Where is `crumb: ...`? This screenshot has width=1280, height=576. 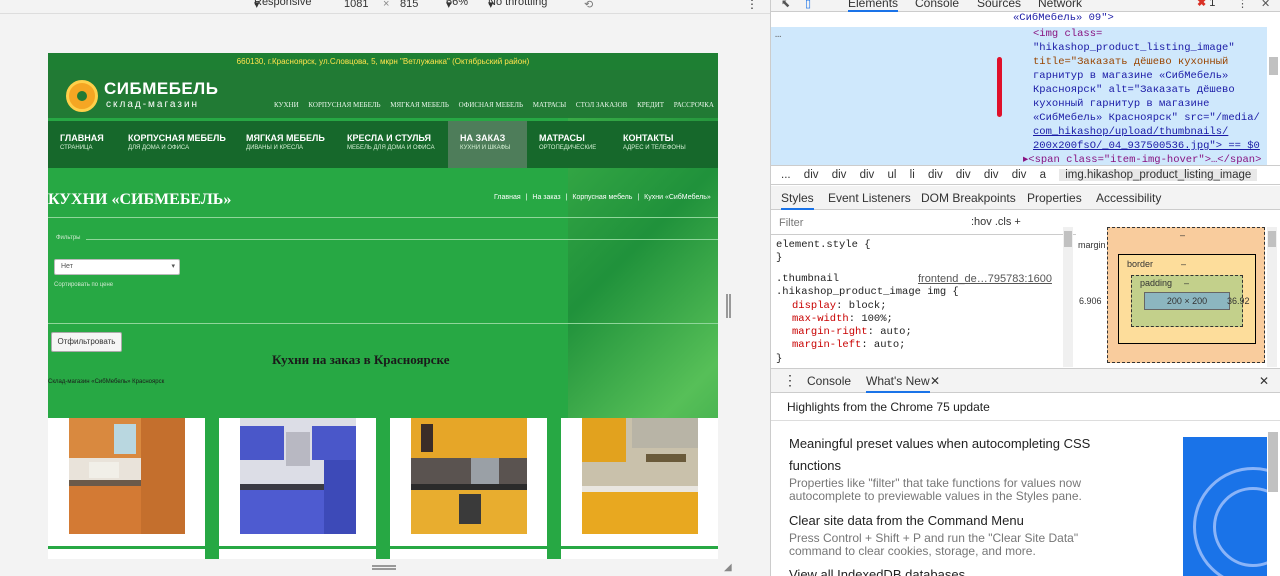 crumb: ... is located at coordinates (786, 175).